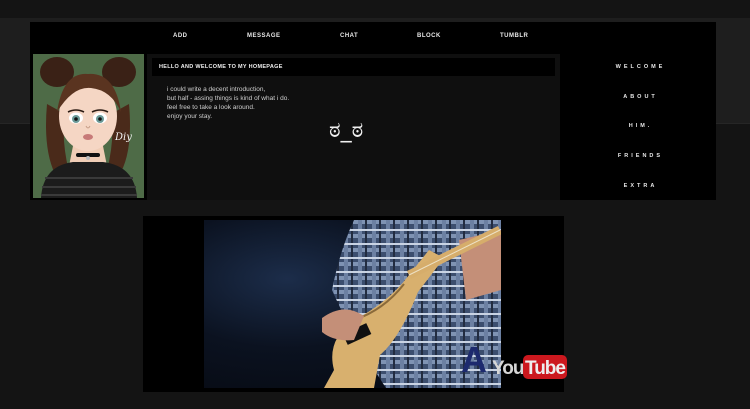  What do you see at coordinates (353, 67) in the screenshot?
I see `welcome-title-bar: HELLO AND WELCOME TO MY HOMEPAGE` at bounding box center [353, 67].